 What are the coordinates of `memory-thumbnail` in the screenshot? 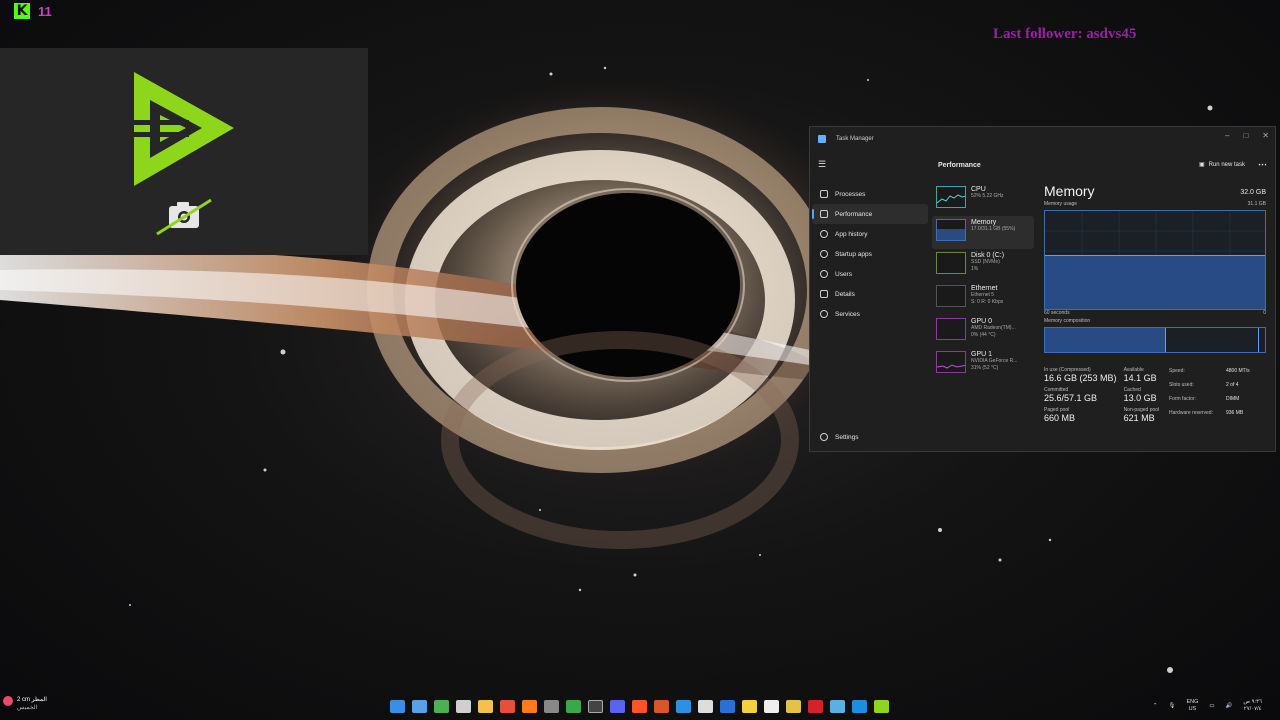 It's located at (951, 230).